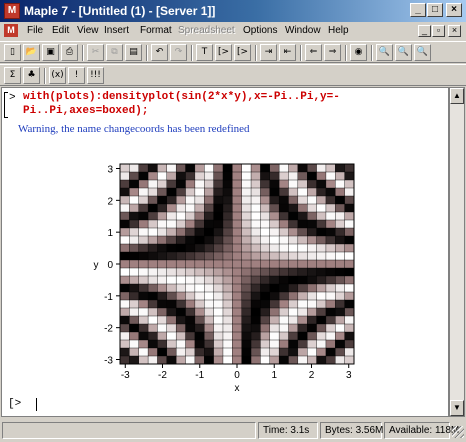  Describe the element at coordinates (76, 75) in the screenshot. I see `execute-icon: !` at that location.